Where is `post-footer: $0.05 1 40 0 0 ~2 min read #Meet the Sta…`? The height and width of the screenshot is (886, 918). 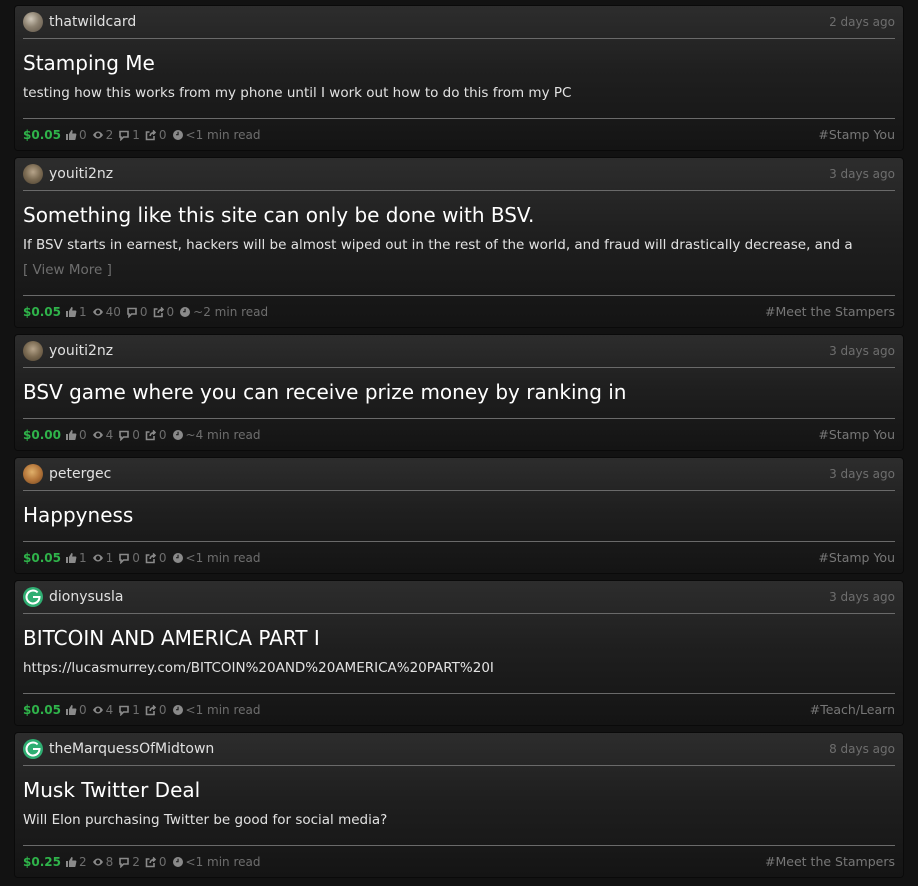
post-footer: $0.05 1 40 0 0 ~2 min read #Meet the Sta… is located at coordinates (459, 311).